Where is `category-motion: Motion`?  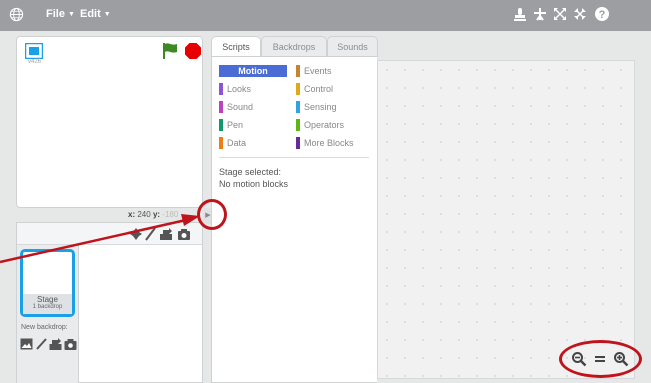 category-motion: Motion is located at coordinates (253, 71).